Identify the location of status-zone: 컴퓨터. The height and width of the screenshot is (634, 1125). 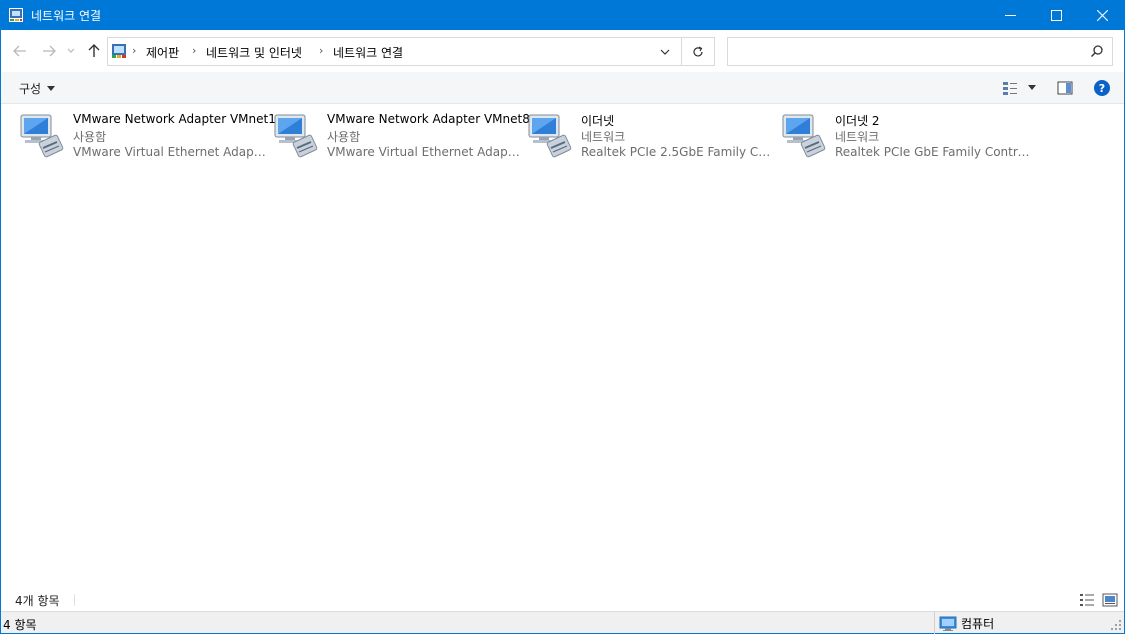
(966, 623).